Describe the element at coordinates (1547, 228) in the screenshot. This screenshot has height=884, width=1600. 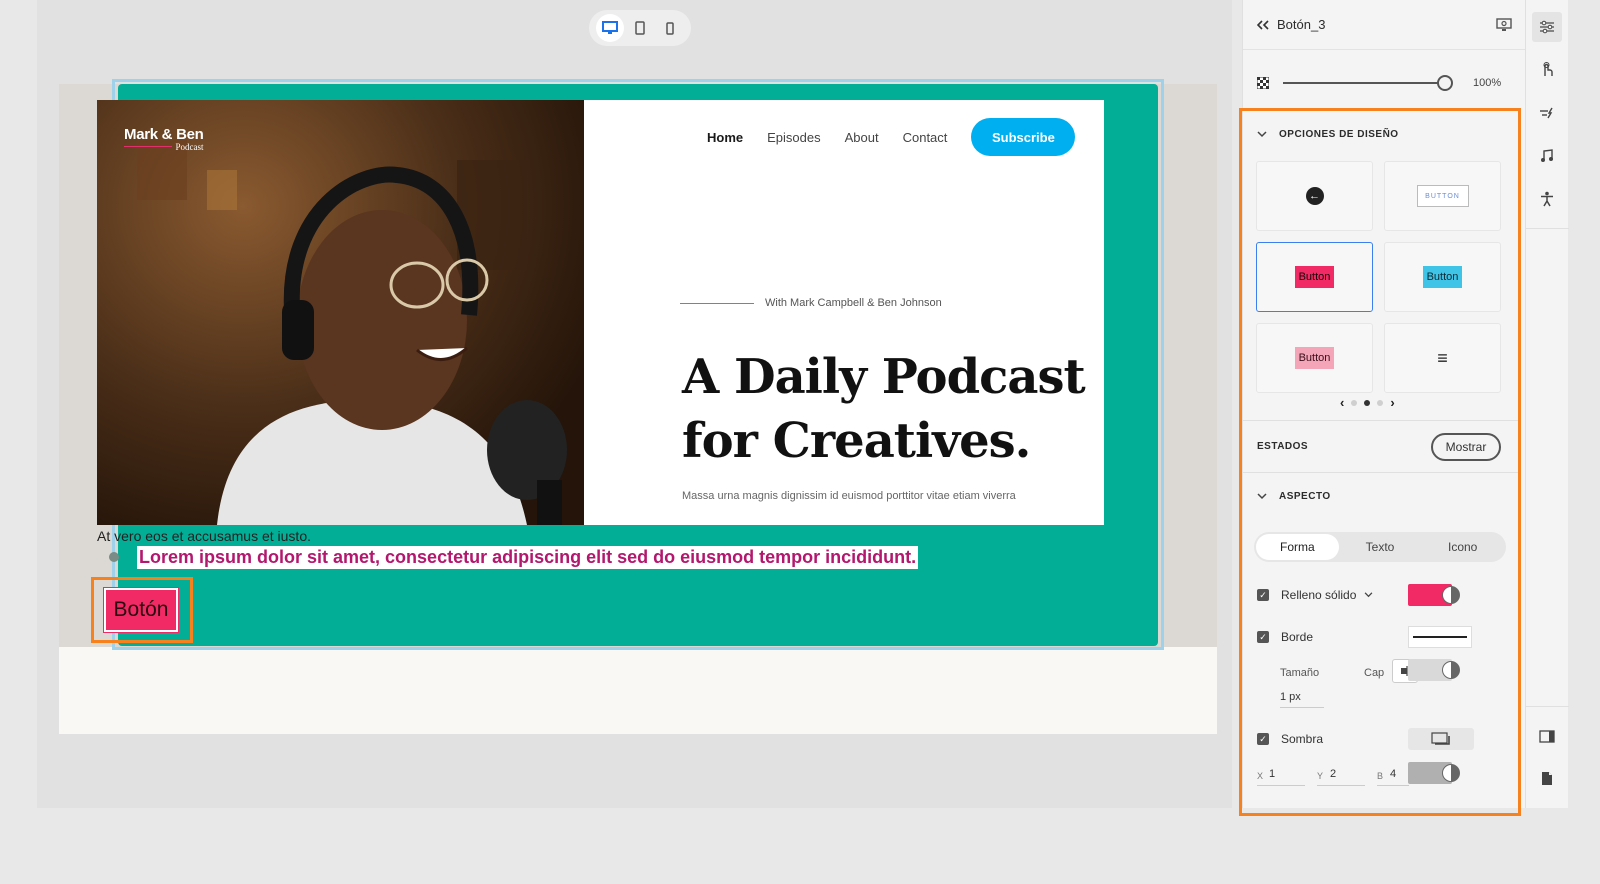
I see `divider` at that location.